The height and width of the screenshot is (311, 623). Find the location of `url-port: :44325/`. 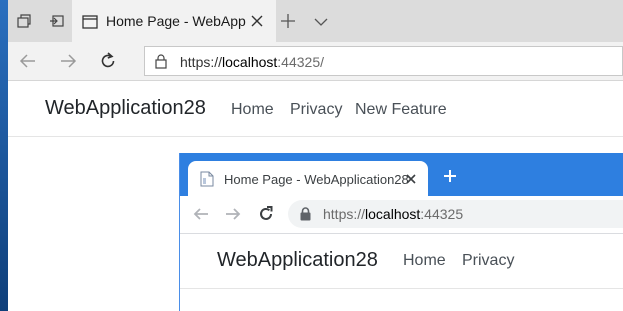

url-port: :44325/ is located at coordinates (301, 62).